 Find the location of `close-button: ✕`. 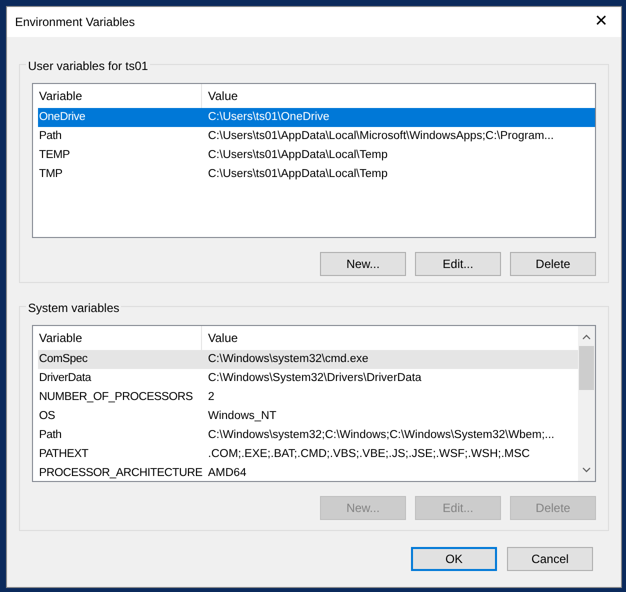

close-button: ✕ is located at coordinates (601, 22).